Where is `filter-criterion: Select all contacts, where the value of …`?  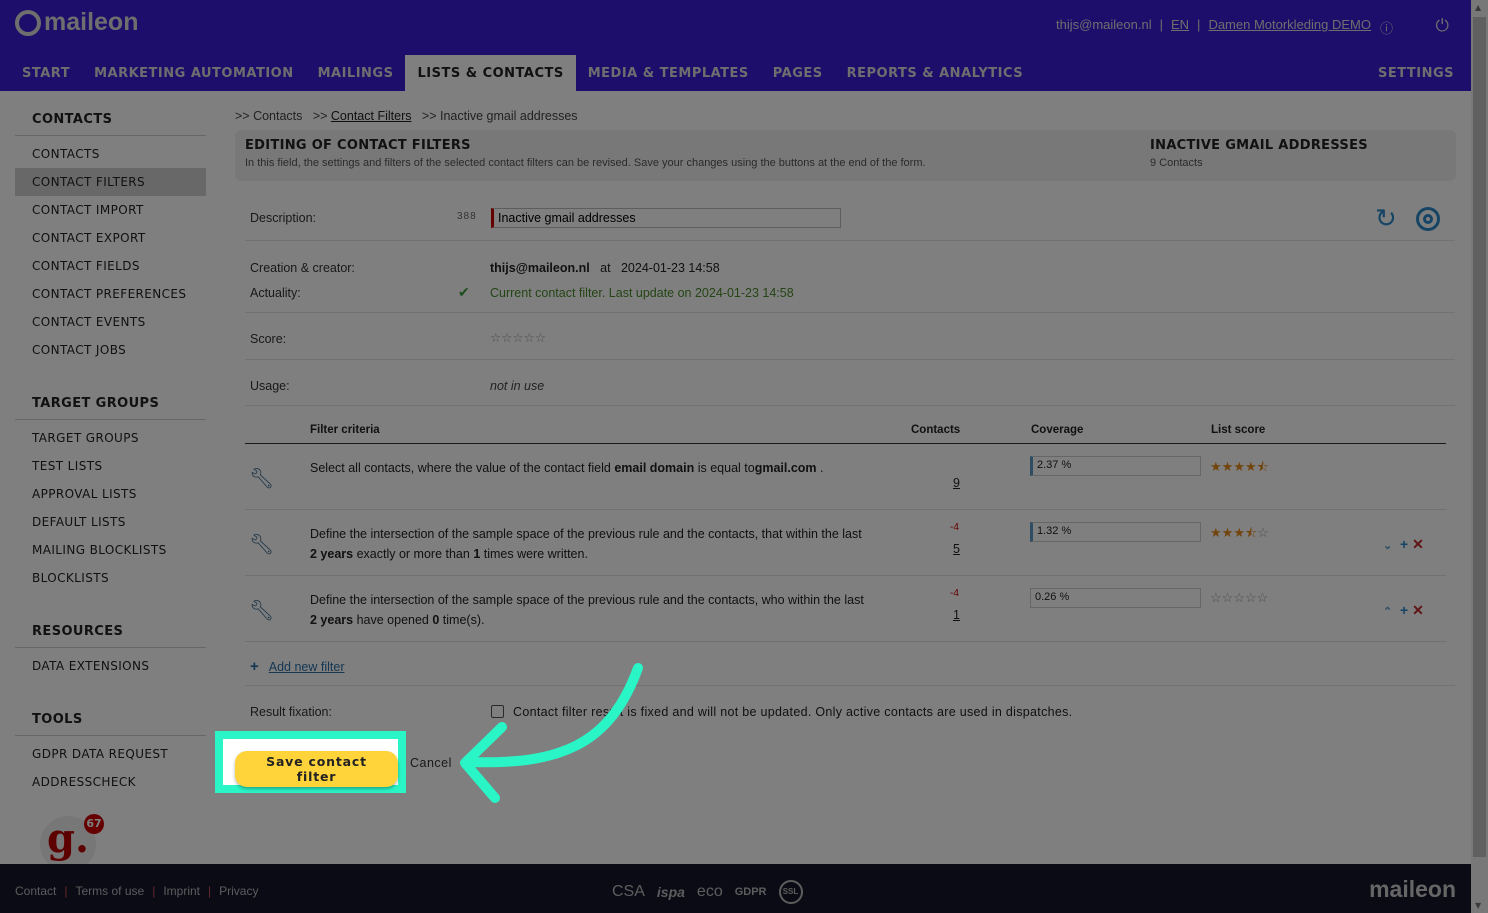 filter-criterion: Select all contacts, where the value of … is located at coordinates (590, 468).